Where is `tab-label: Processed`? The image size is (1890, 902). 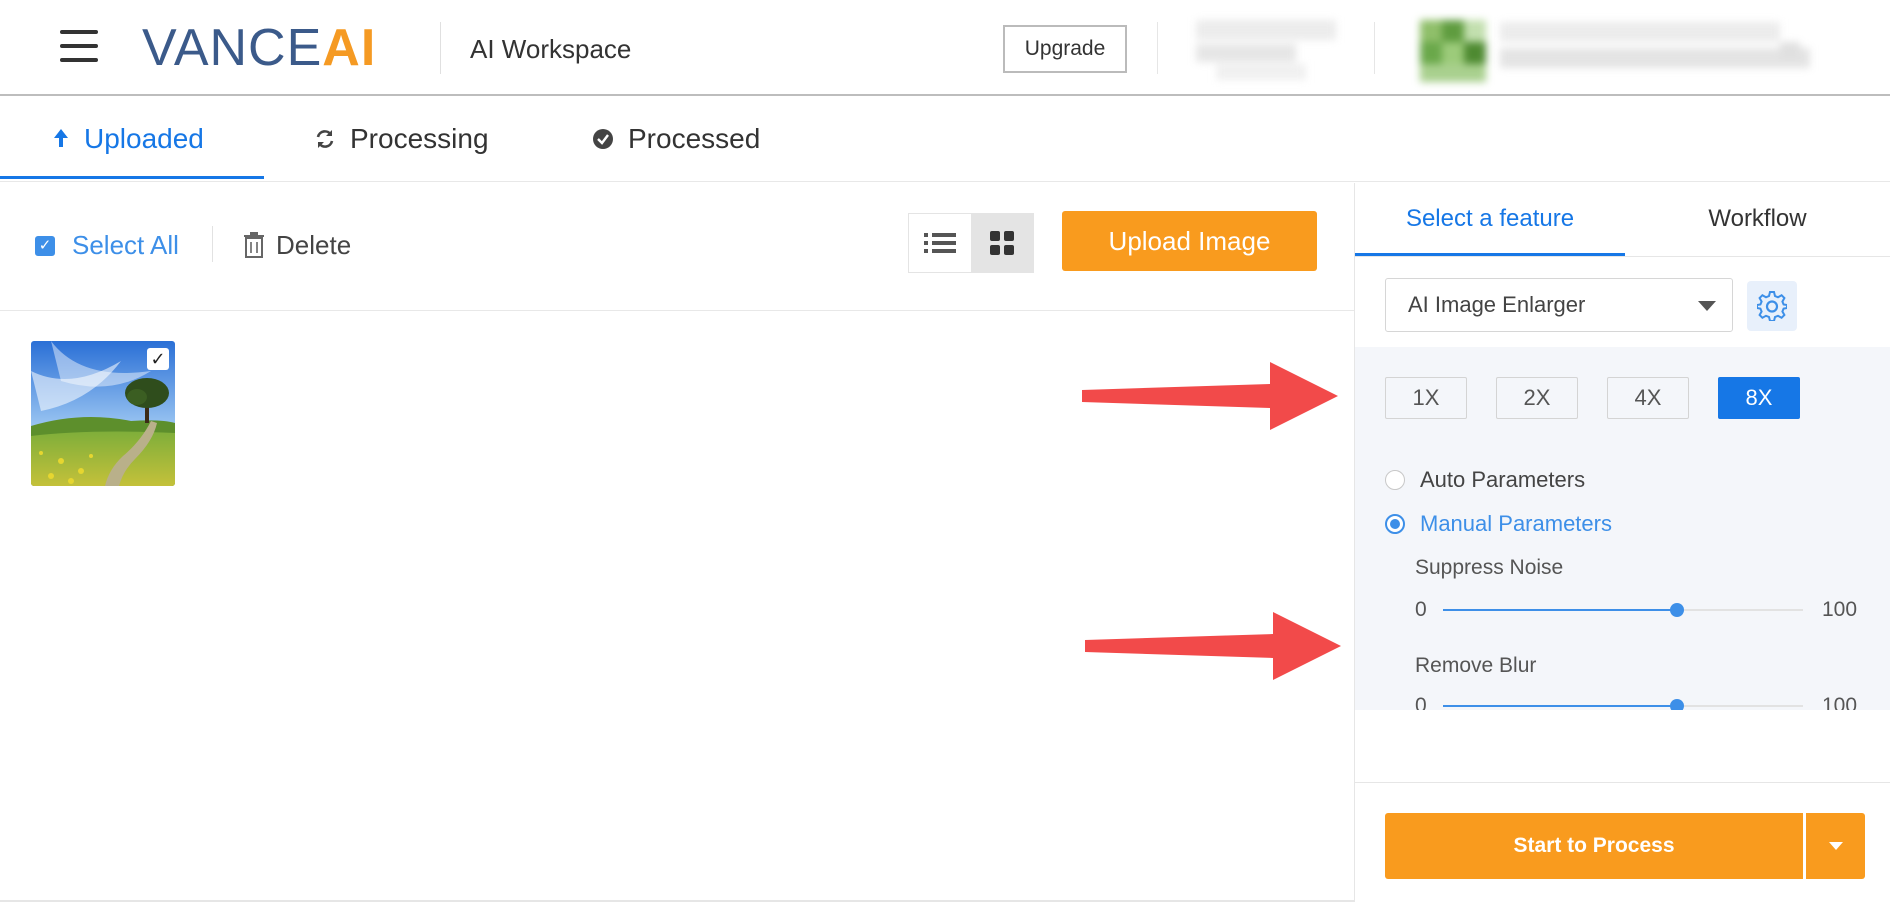 tab-label: Processed is located at coordinates (694, 138).